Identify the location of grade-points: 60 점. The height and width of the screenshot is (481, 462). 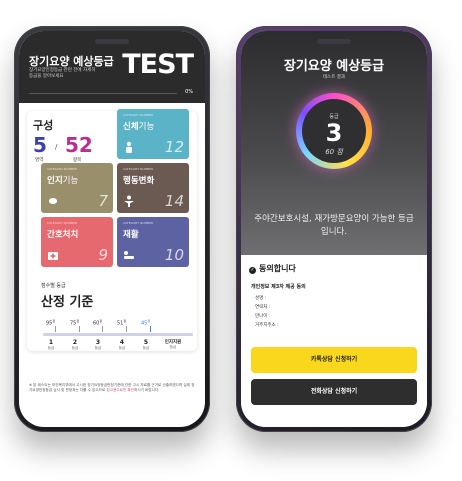
(334, 152).